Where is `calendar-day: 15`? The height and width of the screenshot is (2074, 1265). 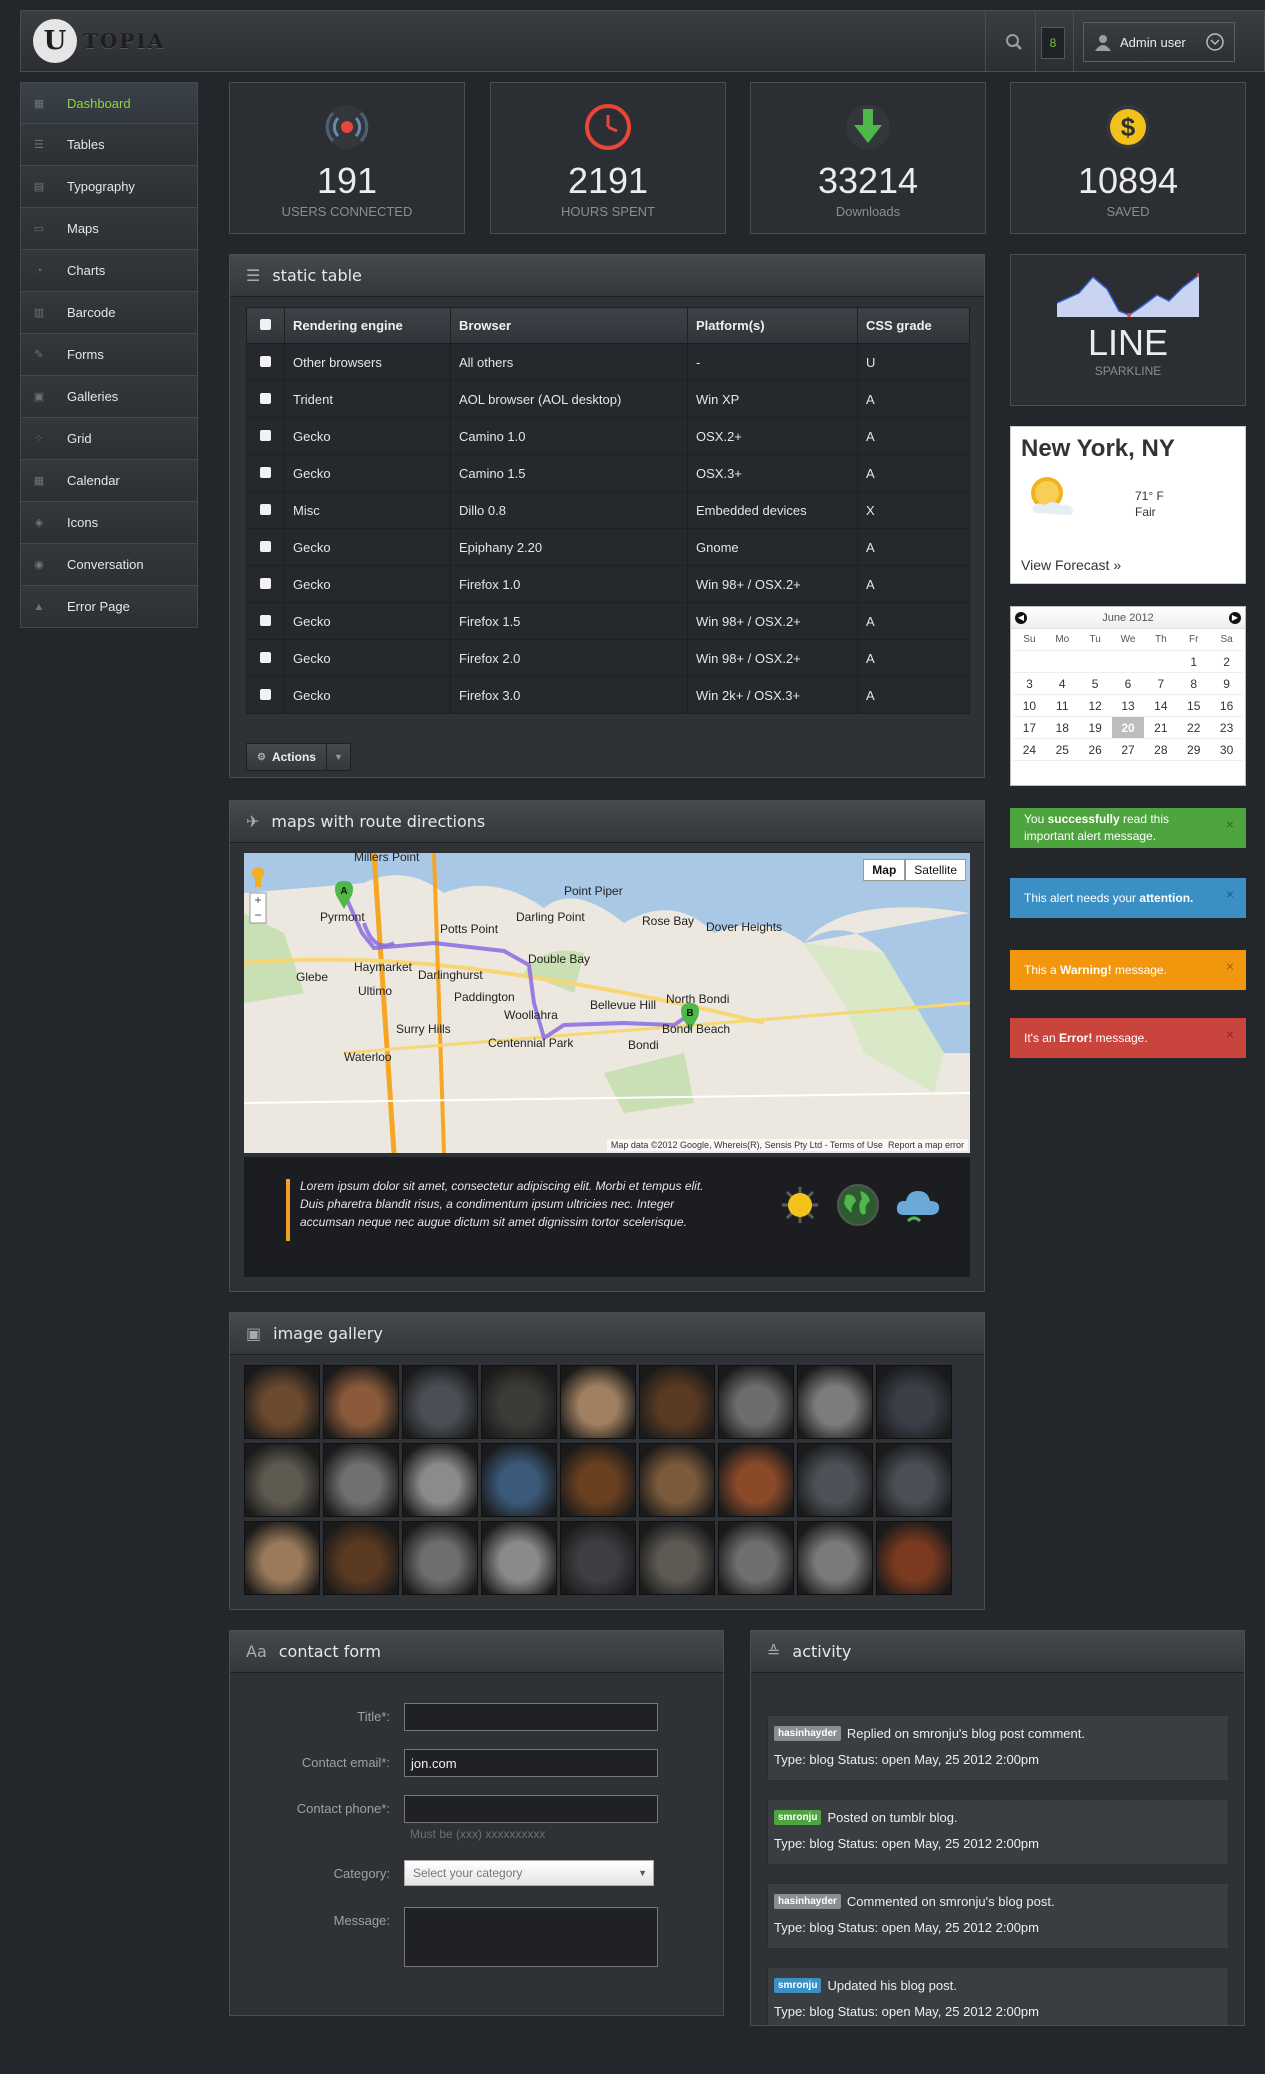
calendar-day: 15 is located at coordinates (1194, 706).